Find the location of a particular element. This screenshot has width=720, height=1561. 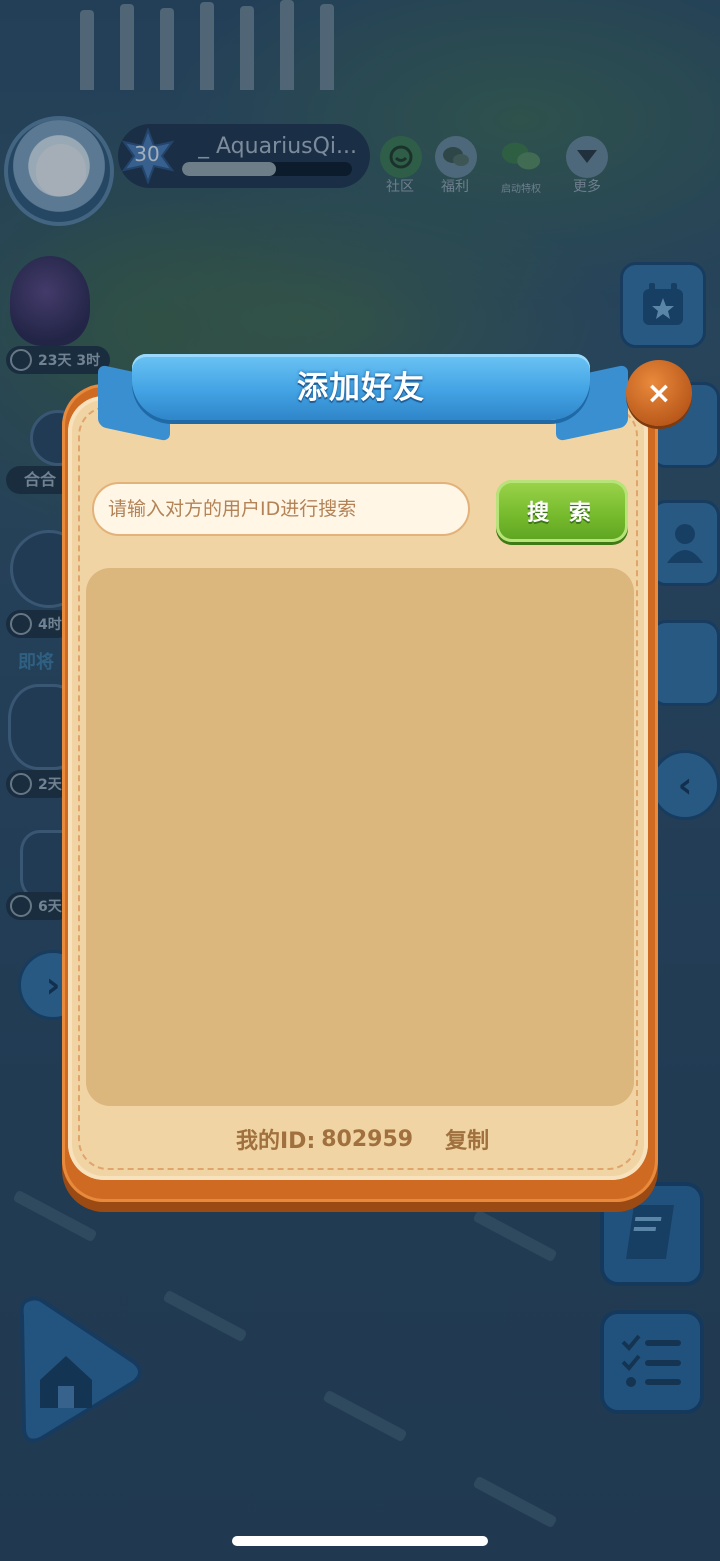

search-button: 搜 索 is located at coordinates (562, 511).